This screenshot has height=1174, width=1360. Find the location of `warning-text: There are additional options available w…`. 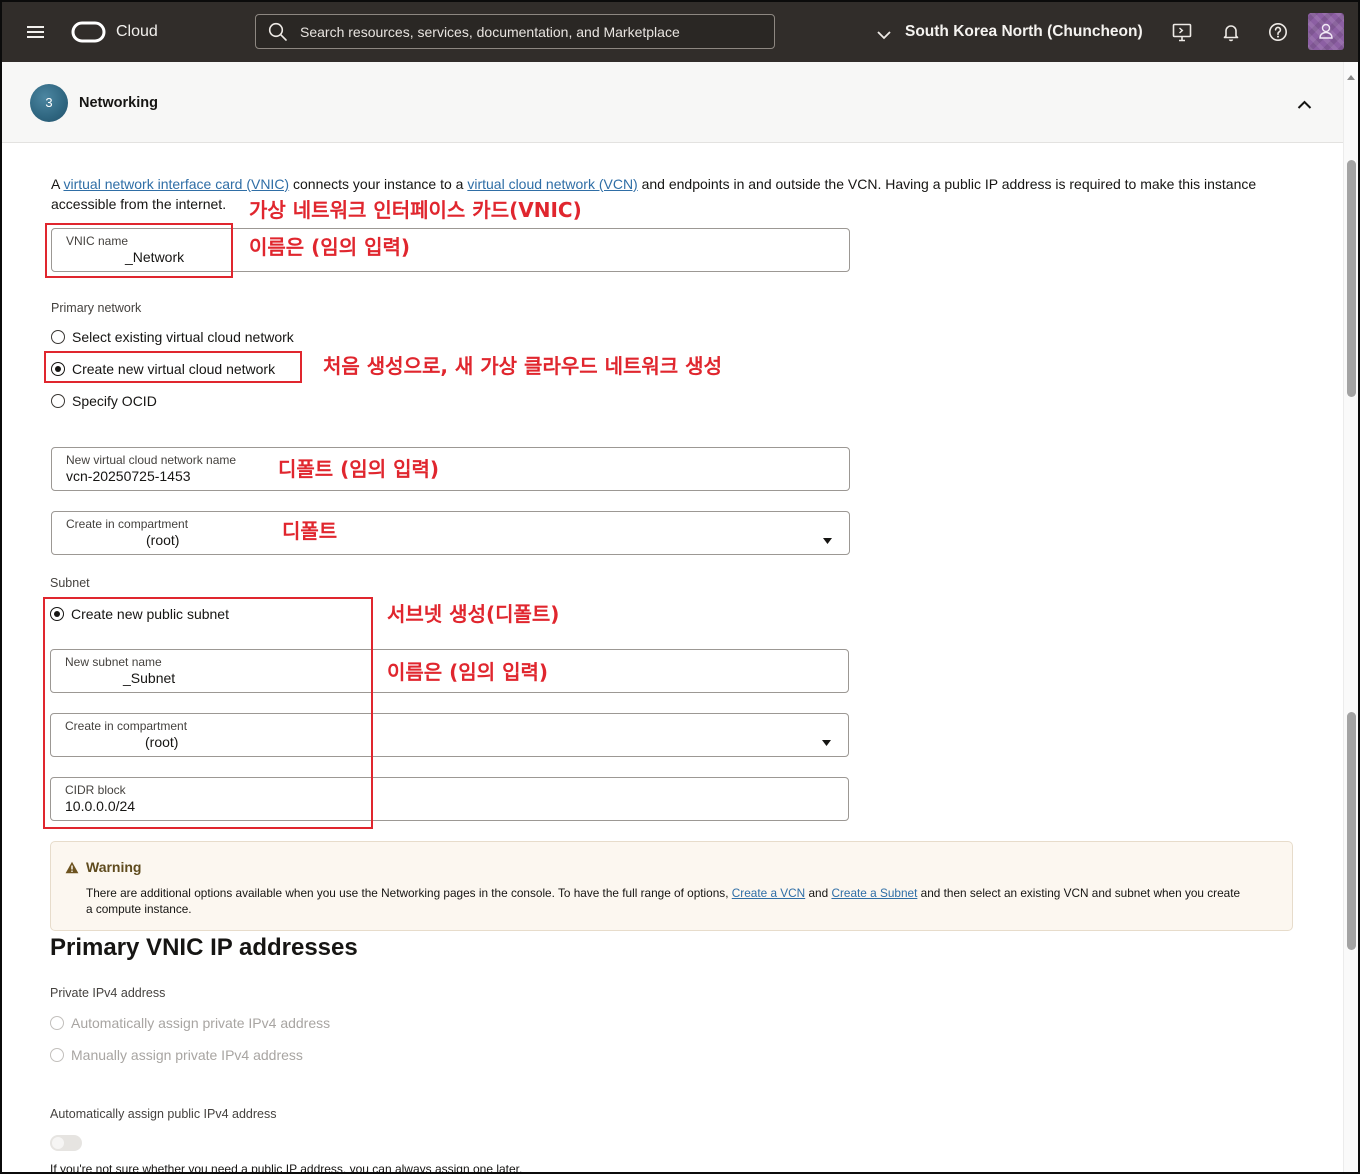

warning-text: There are additional options available w… is located at coordinates (407, 893).